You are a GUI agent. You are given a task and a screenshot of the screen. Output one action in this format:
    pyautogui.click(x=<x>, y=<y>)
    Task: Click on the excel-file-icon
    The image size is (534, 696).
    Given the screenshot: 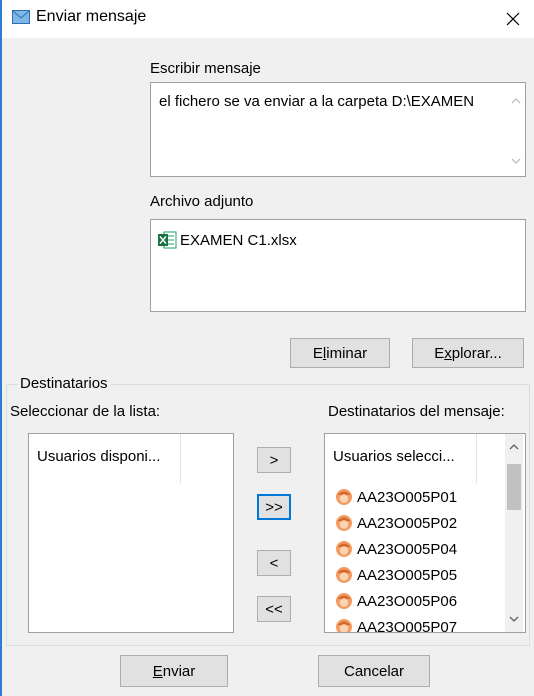 What is the action you would take?
    pyautogui.click(x=167, y=240)
    